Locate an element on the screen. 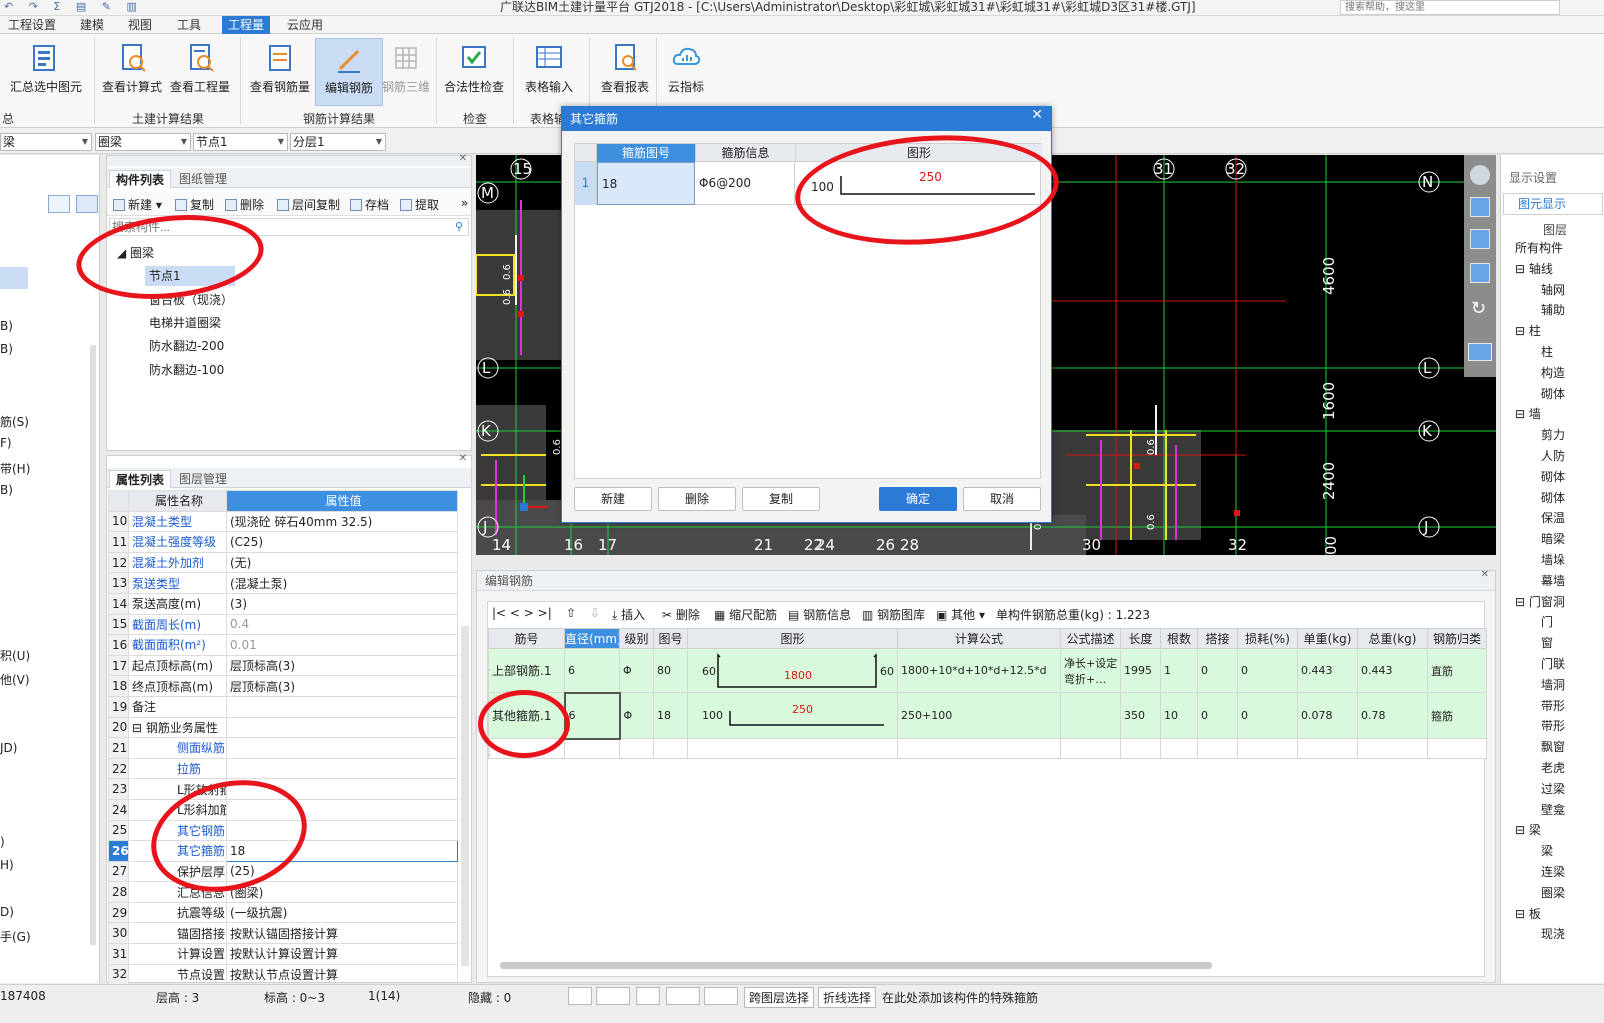  view-formula-button: 查看计算式 is located at coordinates (132, 72).